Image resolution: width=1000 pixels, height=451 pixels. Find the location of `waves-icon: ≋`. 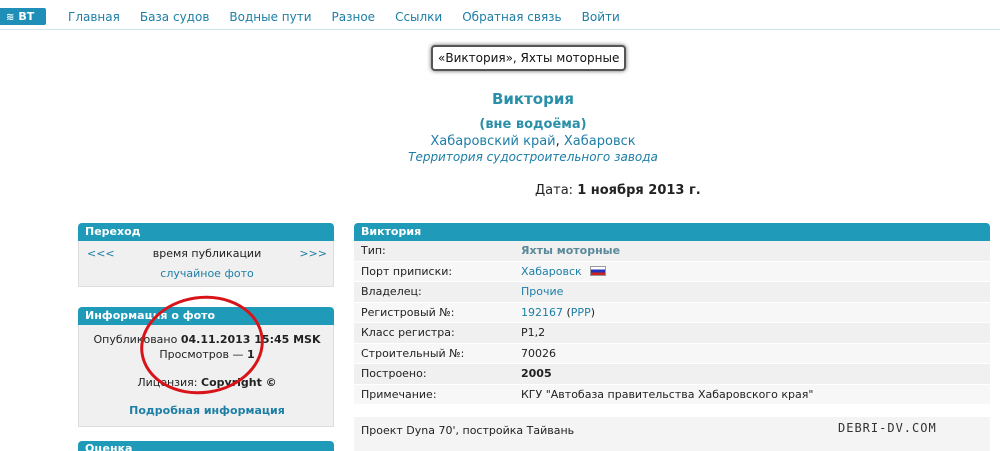

waves-icon: ≋ is located at coordinates (10, 17).